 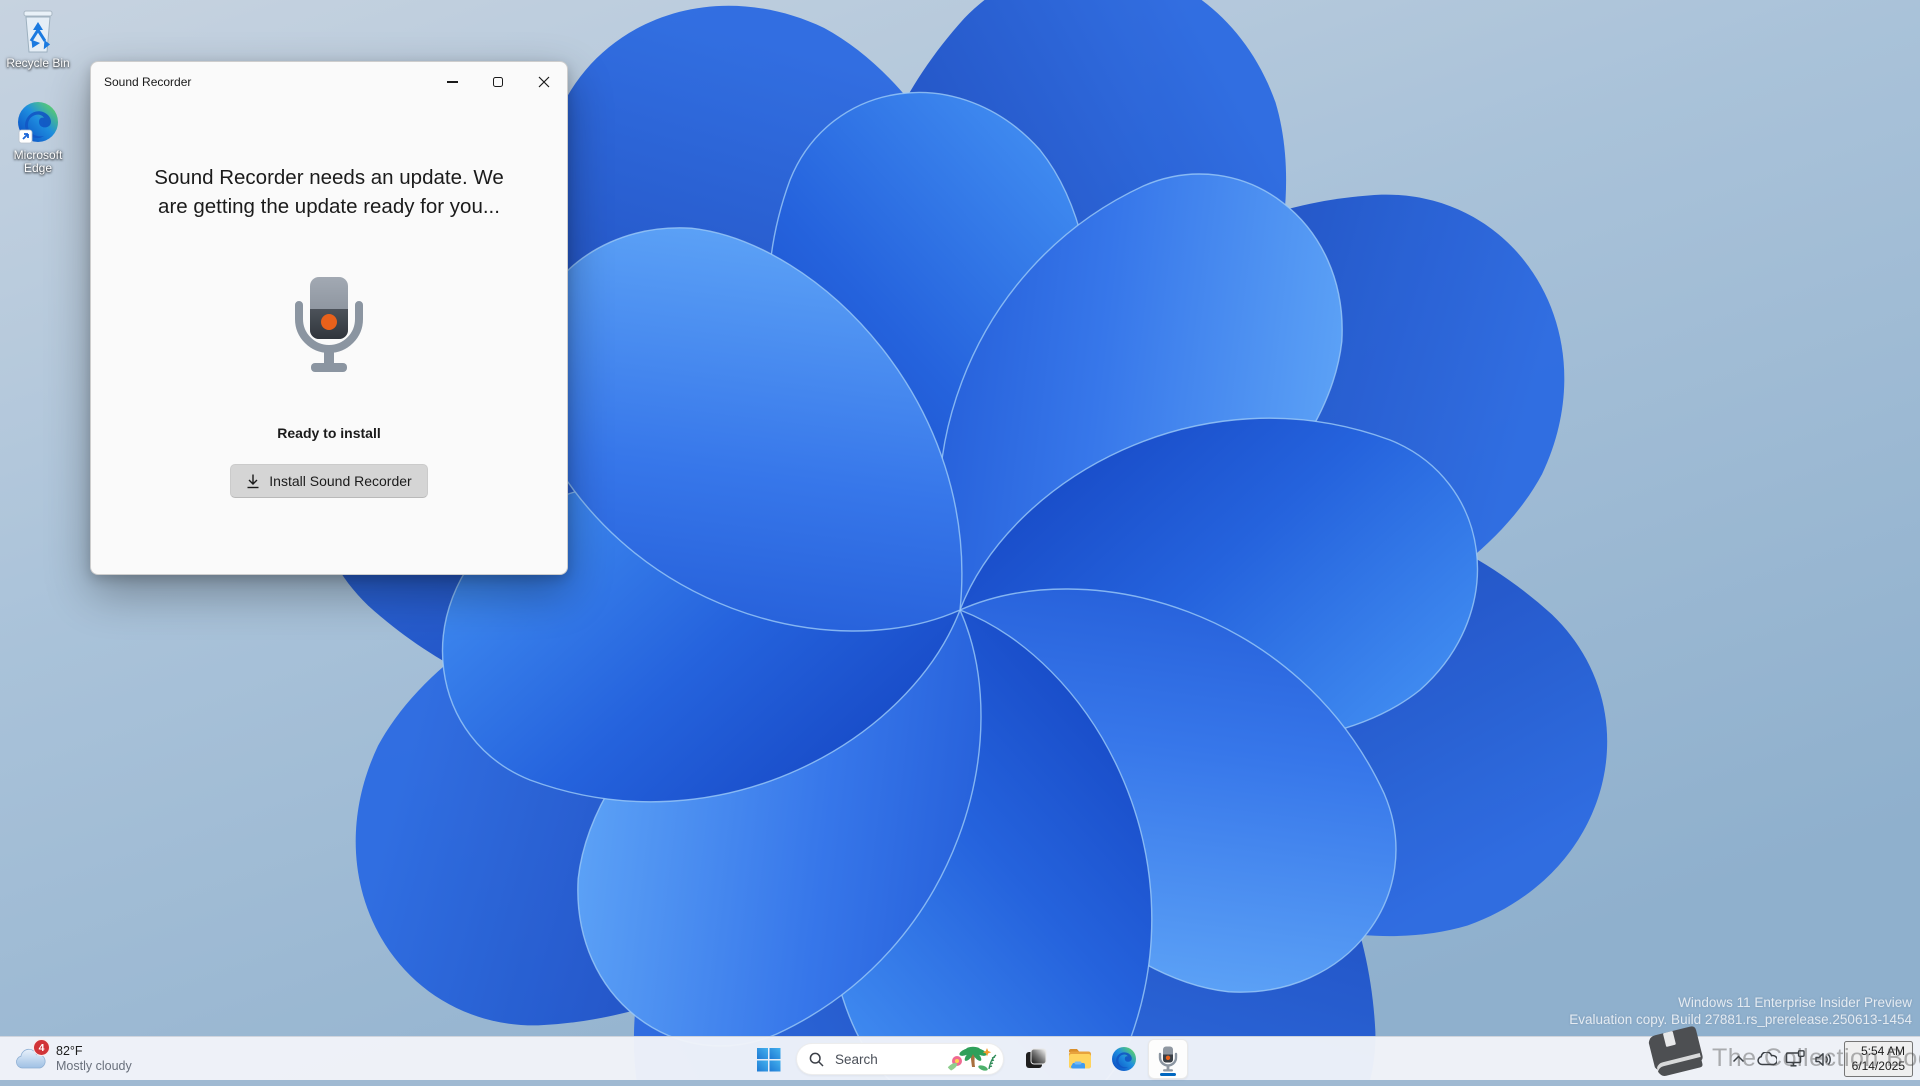 I want to click on file-explorer-button, so click(x=1080, y=1059).